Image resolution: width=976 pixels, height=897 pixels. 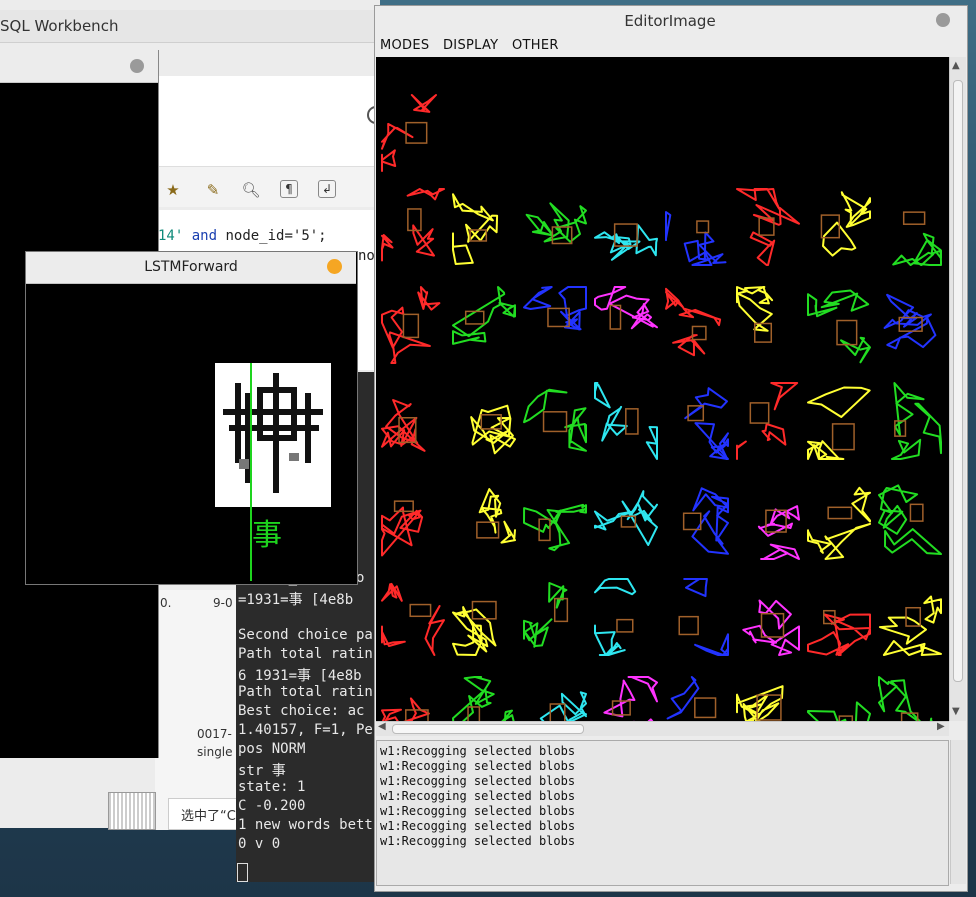 I want to click on terminal-line: 0 v 0, so click(x=259, y=844).